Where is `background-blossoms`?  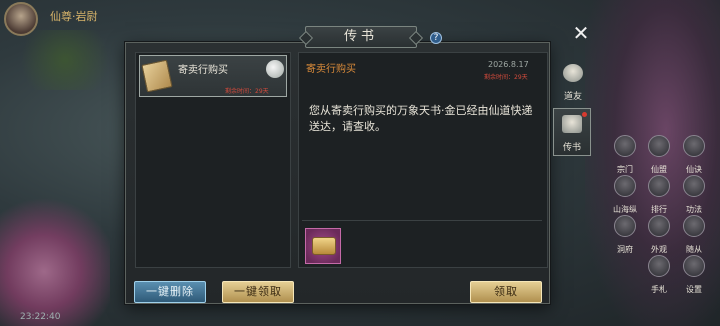 background-blossoms is located at coordinates (55, 258).